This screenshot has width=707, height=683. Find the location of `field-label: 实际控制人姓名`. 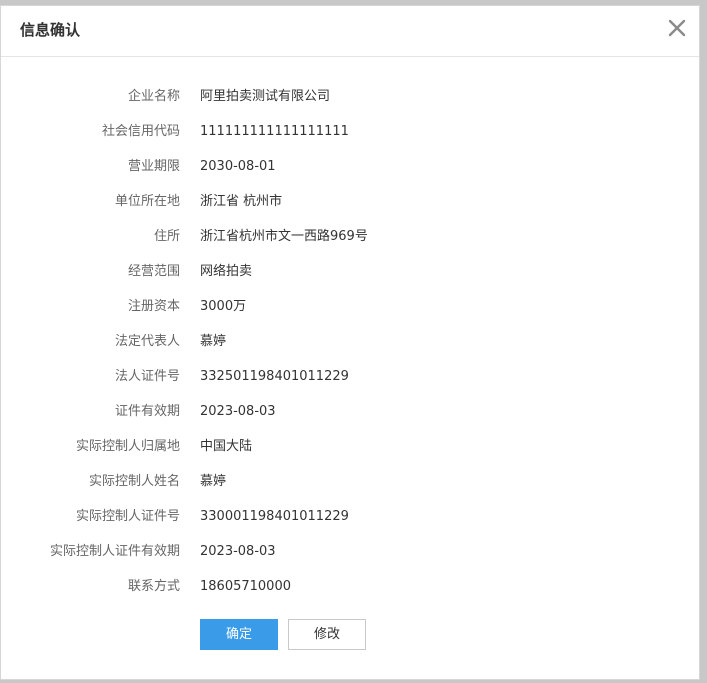

field-label: 实际控制人姓名 is located at coordinates (134, 481).